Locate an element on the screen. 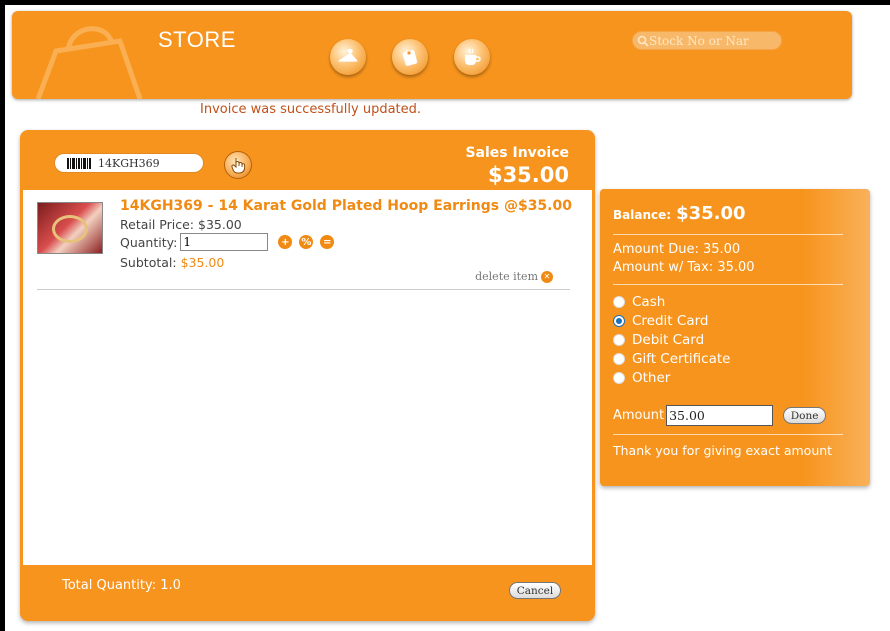 The image size is (890, 631). retail-price-value: $35.00 is located at coordinates (220, 224).